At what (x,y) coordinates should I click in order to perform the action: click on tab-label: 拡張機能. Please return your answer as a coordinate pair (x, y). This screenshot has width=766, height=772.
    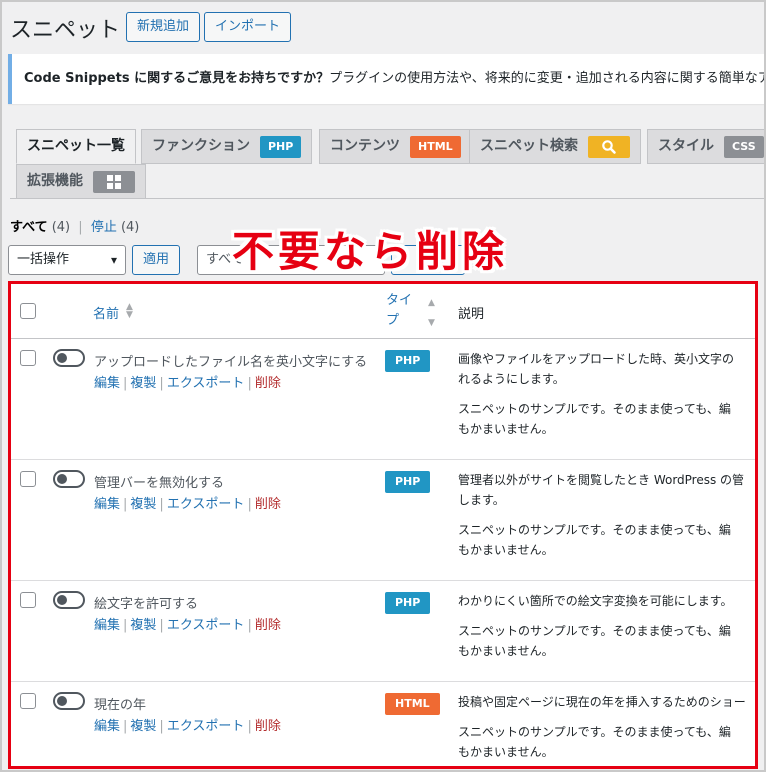
    Looking at the image, I should click on (55, 181).